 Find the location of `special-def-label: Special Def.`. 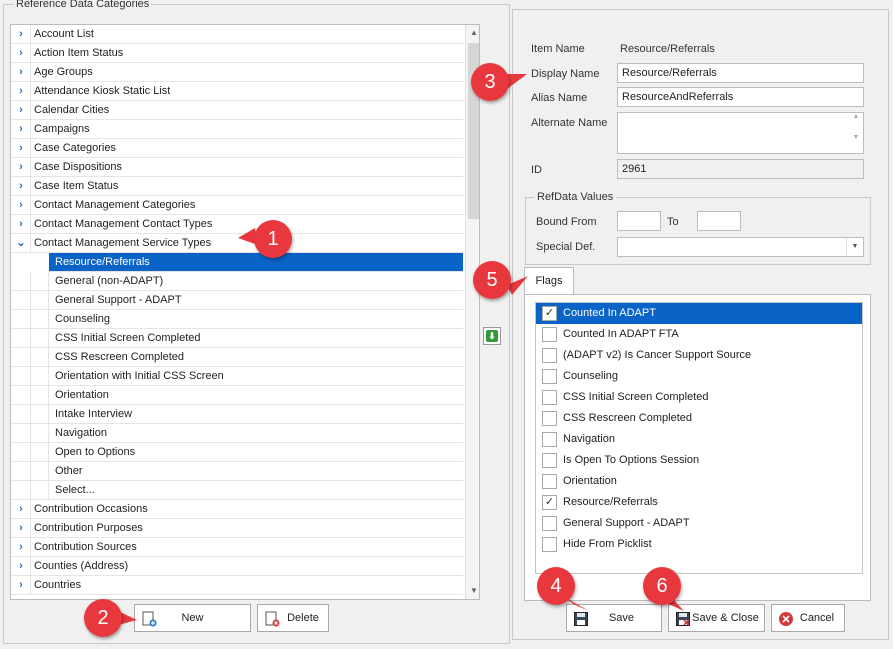

special-def-label: Special Def. is located at coordinates (566, 247).